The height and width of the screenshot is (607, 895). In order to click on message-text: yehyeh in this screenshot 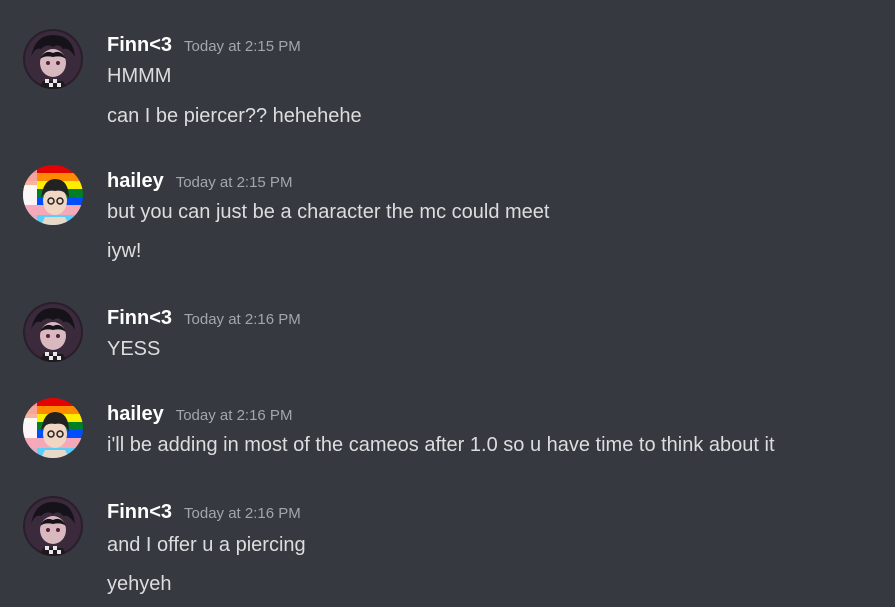, I will do `click(139, 584)`.